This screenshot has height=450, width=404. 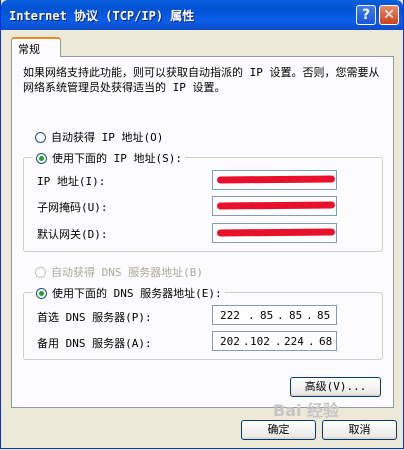 I want to click on radio-auto-dns: 自动获得 DNS 服务器地址(B), so click(x=119, y=272).